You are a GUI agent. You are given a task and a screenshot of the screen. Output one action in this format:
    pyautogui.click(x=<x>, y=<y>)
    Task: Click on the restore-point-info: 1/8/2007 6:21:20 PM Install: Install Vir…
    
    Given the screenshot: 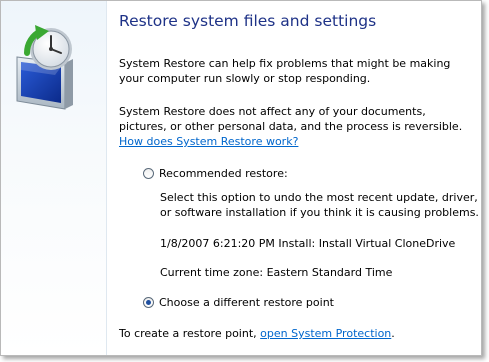 What is the action you would take?
    pyautogui.click(x=308, y=243)
    